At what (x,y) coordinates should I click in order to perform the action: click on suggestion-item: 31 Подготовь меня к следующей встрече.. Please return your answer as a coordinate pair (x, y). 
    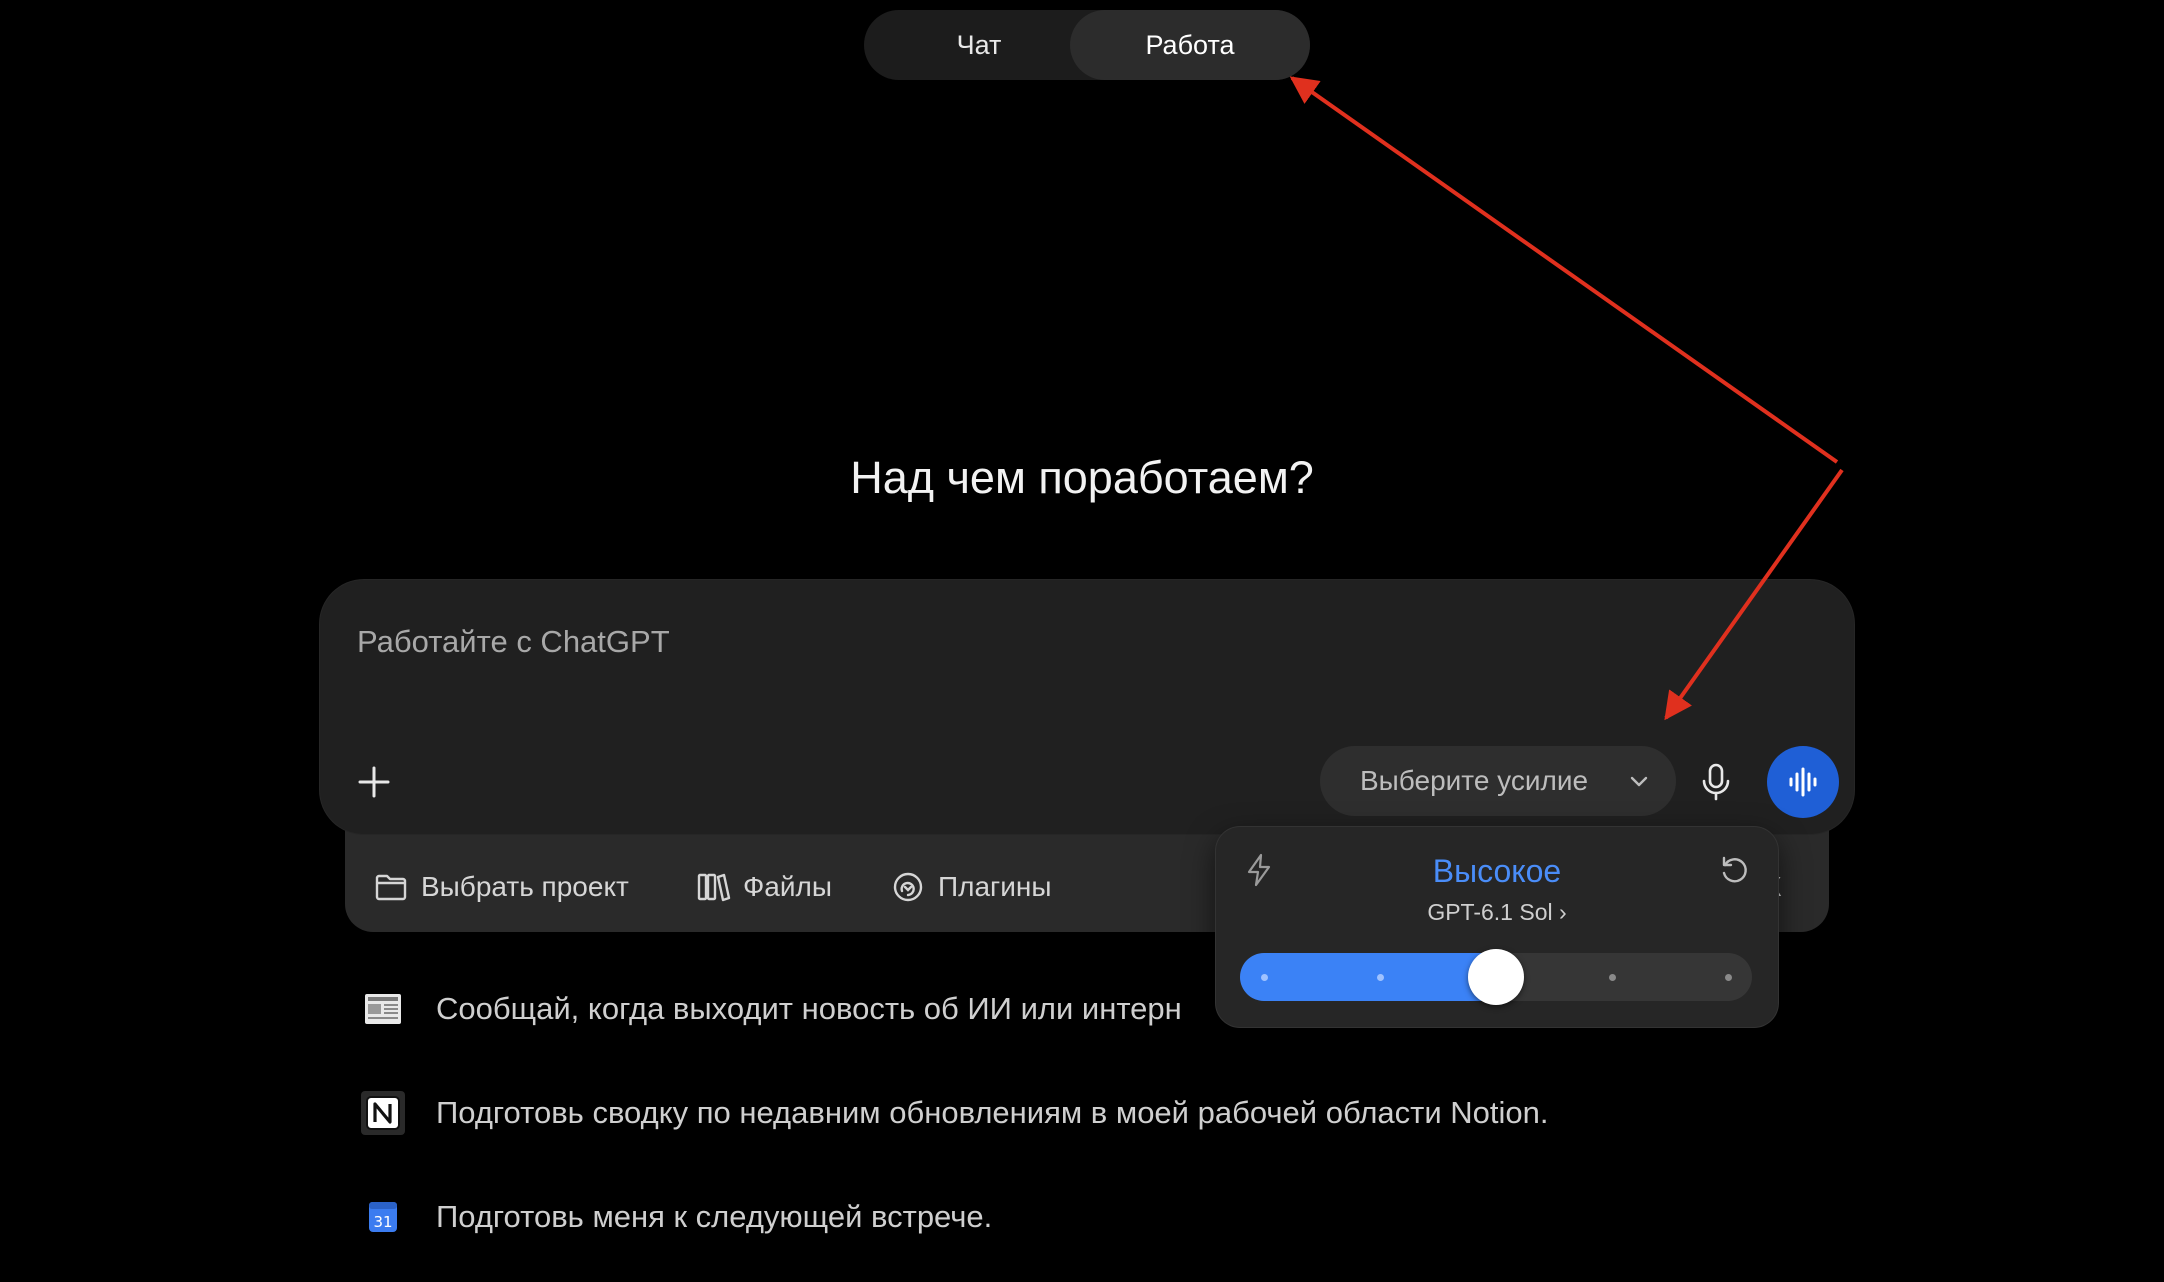
    Looking at the image, I should click on (676, 1217).